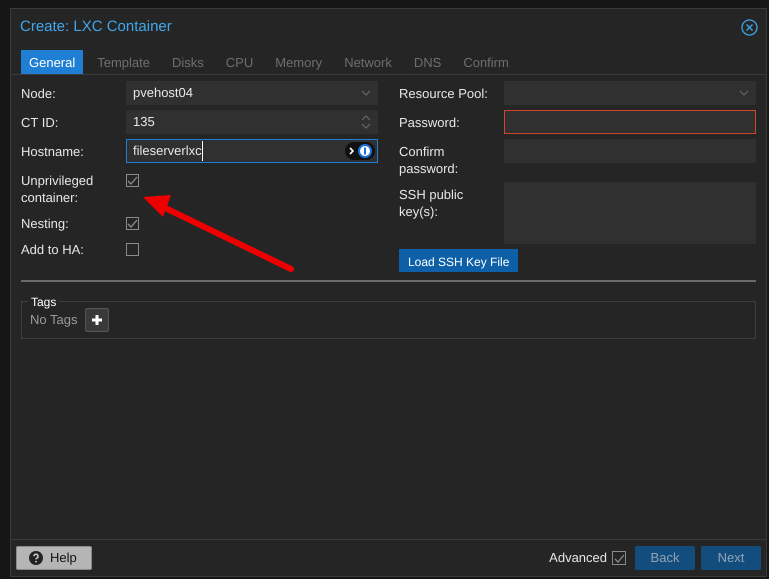 Image resolution: width=769 pixels, height=579 pixels. Describe the element at coordinates (96, 26) in the screenshot. I see `window-title: Create: LXC Container` at that location.